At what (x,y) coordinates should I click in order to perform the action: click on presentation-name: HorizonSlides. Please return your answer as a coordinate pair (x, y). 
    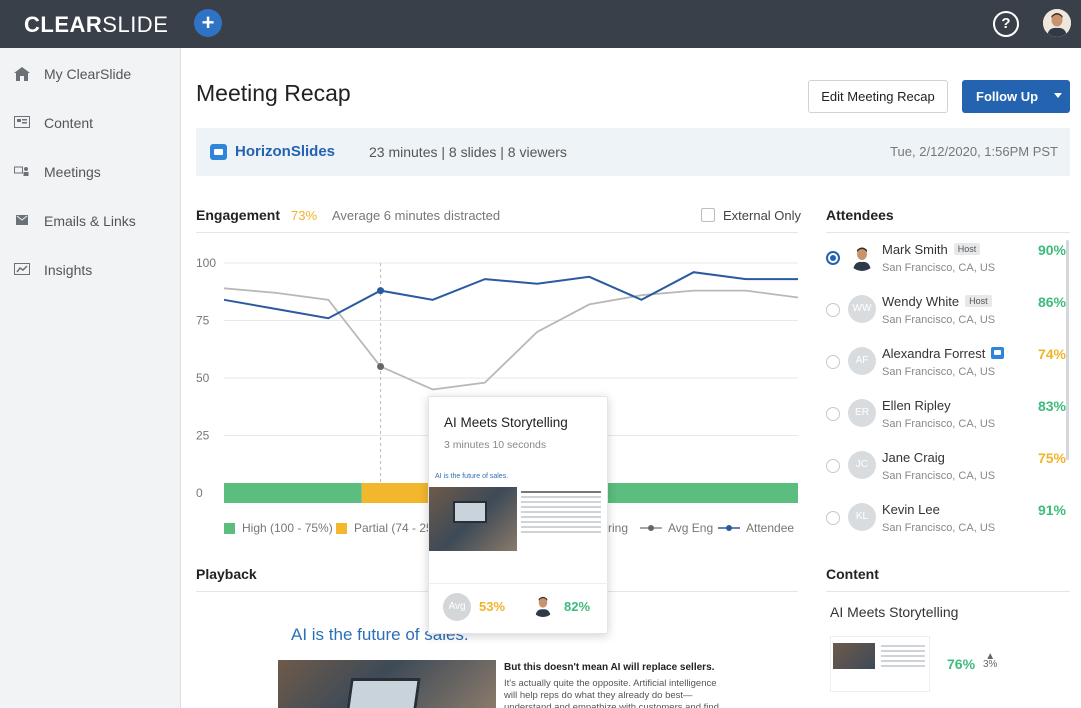
    Looking at the image, I should click on (285, 151).